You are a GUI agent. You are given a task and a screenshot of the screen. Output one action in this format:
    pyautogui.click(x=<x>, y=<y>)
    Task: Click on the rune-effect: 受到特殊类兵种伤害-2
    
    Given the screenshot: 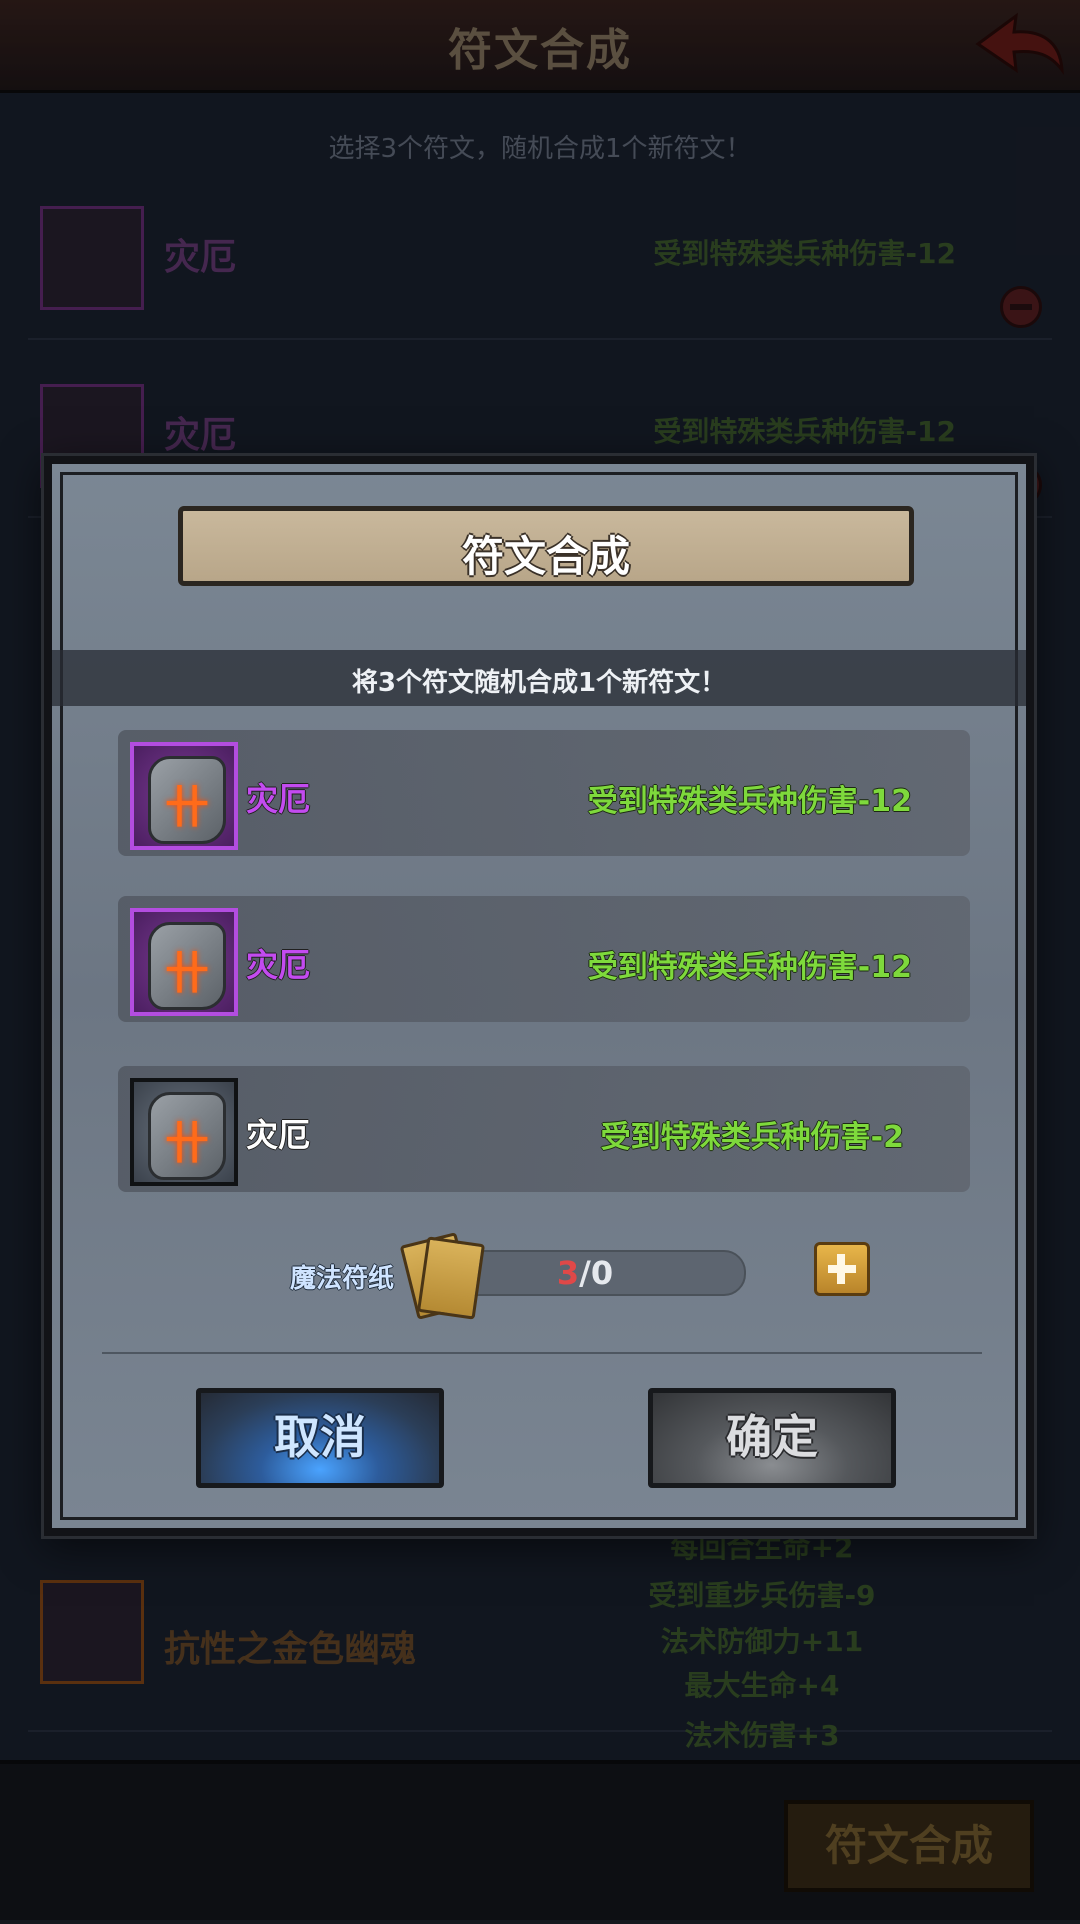 What is the action you would take?
    pyautogui.click(x=752, y=1137)
    